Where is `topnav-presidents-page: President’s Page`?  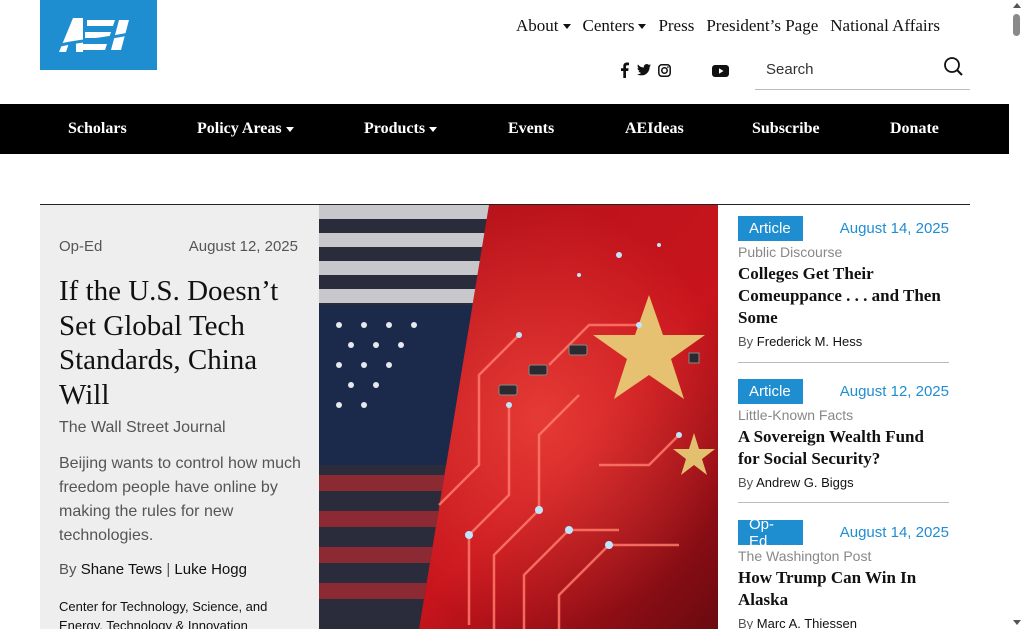
topnav-presidents-page: President’s Page is located at coordinates (762, 26).